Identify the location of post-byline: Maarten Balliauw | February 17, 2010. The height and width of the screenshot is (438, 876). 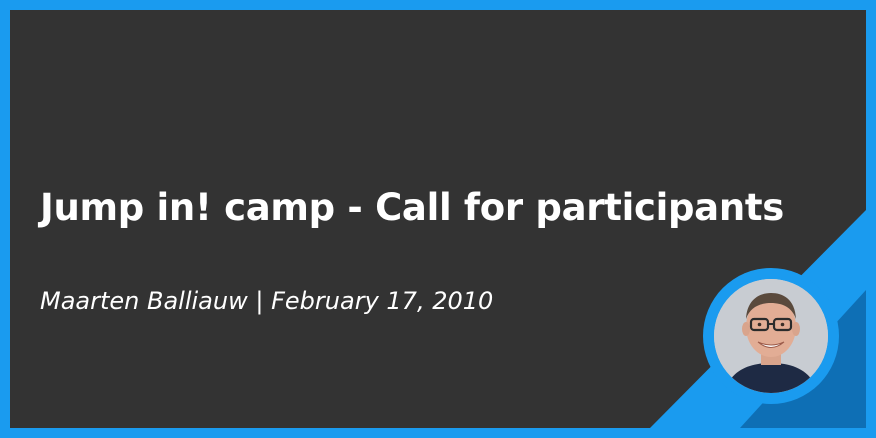
(266, 301).